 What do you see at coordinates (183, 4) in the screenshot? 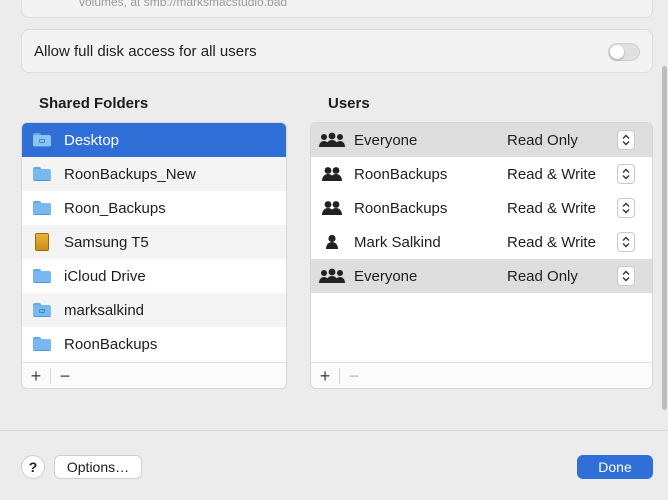
I see `volume-path-text: volumes, at smb://marksmacstudio.bad` at bounding box center [183, 4].